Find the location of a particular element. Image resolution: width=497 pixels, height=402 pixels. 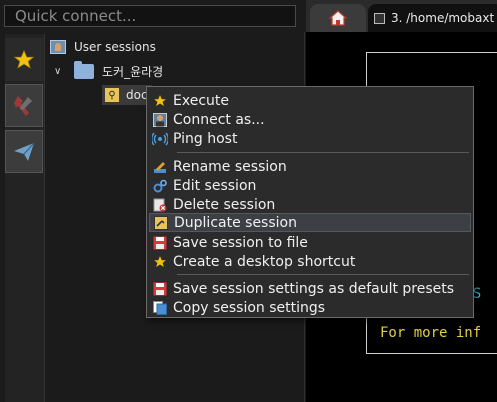

menu-item-create-desktop-shortcut: Create a desktop shortcut is located at coordinates (310, 261).